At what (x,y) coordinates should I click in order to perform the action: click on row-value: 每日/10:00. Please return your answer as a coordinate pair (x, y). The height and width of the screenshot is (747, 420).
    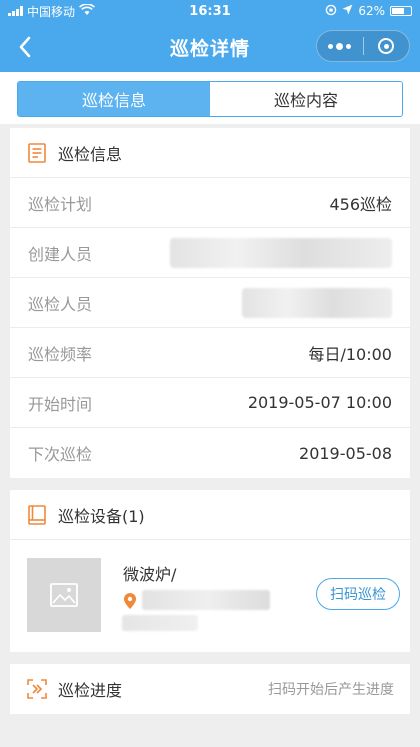
    Looking at the image, I should click on (350, 354).